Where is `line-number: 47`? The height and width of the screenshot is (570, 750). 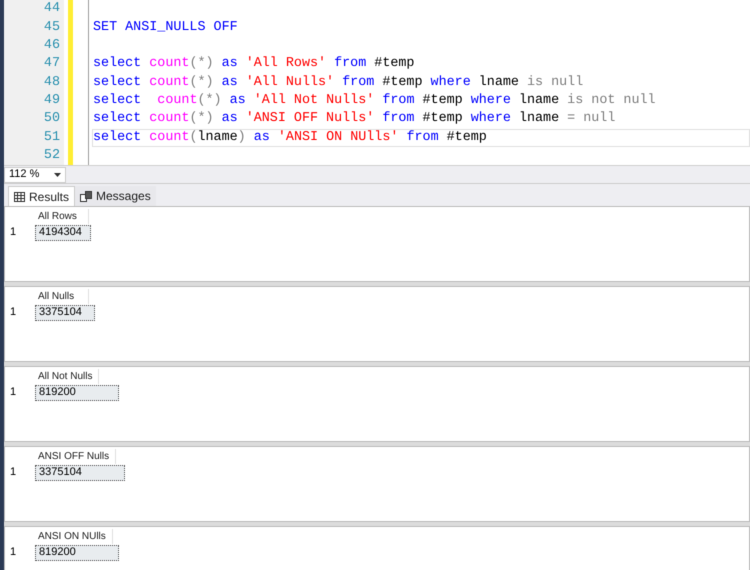
line-number: 47 is located at coordinates (52, 64).